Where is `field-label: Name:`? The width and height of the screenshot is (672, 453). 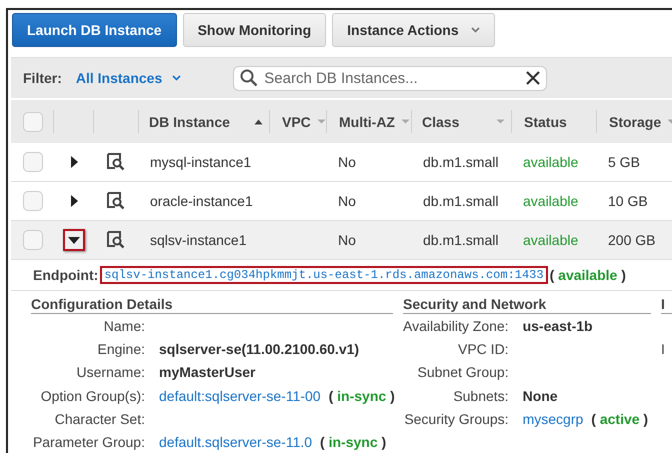 field-label: Name: is located at coordinates (124, 326).